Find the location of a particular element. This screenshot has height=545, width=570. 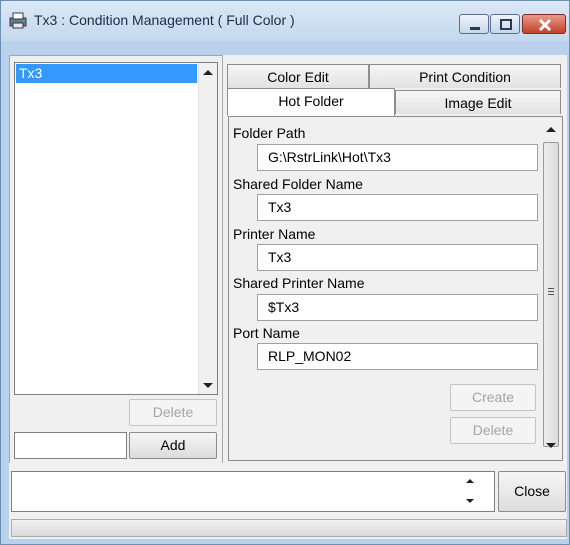

message-spinner is located at coordinates (471, 492).